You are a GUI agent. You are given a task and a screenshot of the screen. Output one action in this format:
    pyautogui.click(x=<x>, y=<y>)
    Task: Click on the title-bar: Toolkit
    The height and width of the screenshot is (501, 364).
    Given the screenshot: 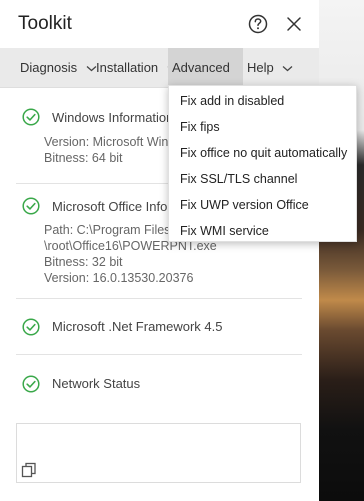 What is the action you would take?
    pyautogui.click(x=159, y=24)
    